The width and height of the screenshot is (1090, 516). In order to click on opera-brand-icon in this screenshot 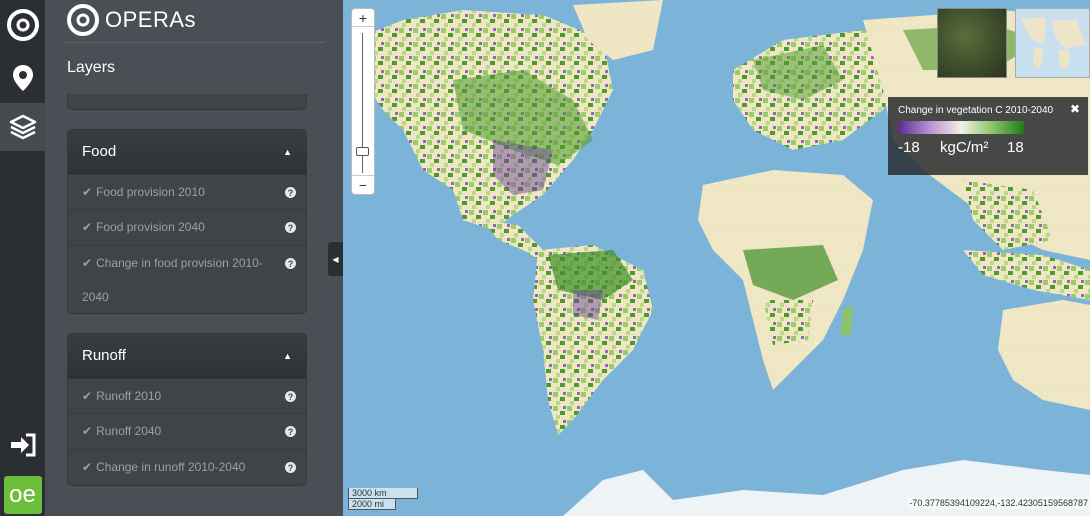, I will do `click(83, 20)`.